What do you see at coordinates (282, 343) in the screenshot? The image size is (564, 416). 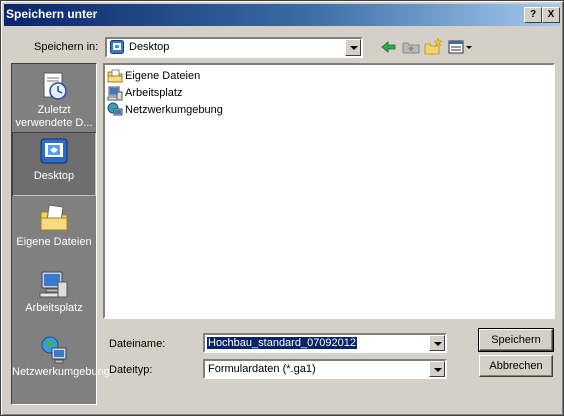 I see `filename-value: Hochbau_standard_07092012` at bounding box center [282, 343].